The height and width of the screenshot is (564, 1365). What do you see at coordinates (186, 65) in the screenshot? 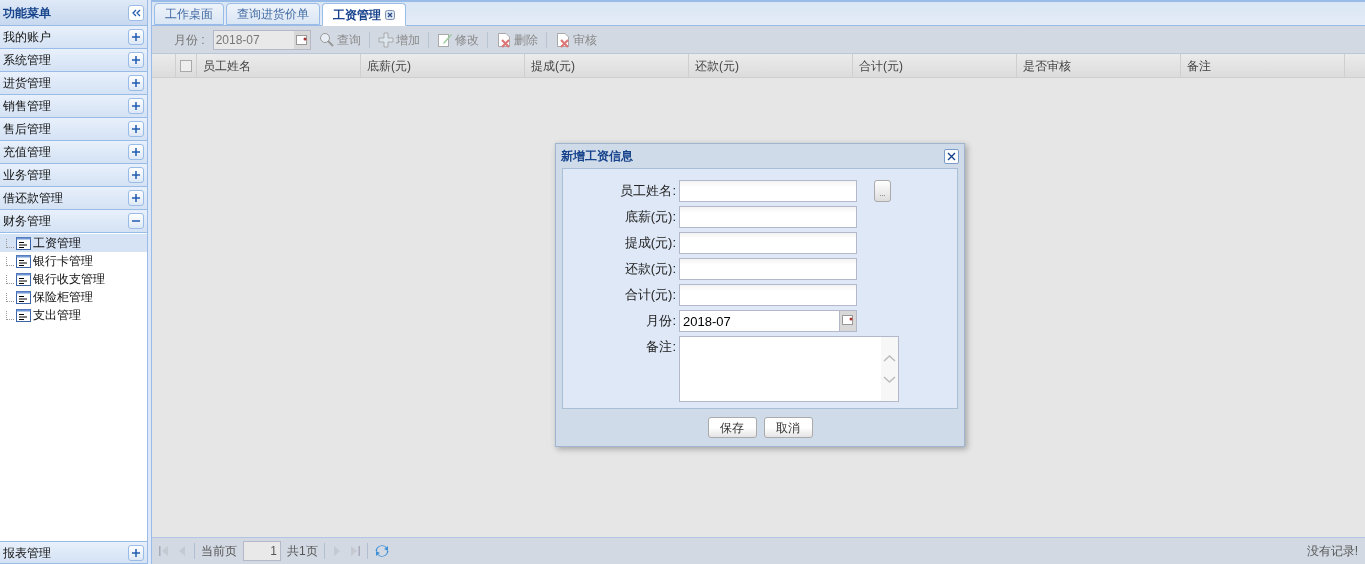
I see `select-all-checkbox` at bounding box center [186, 65].